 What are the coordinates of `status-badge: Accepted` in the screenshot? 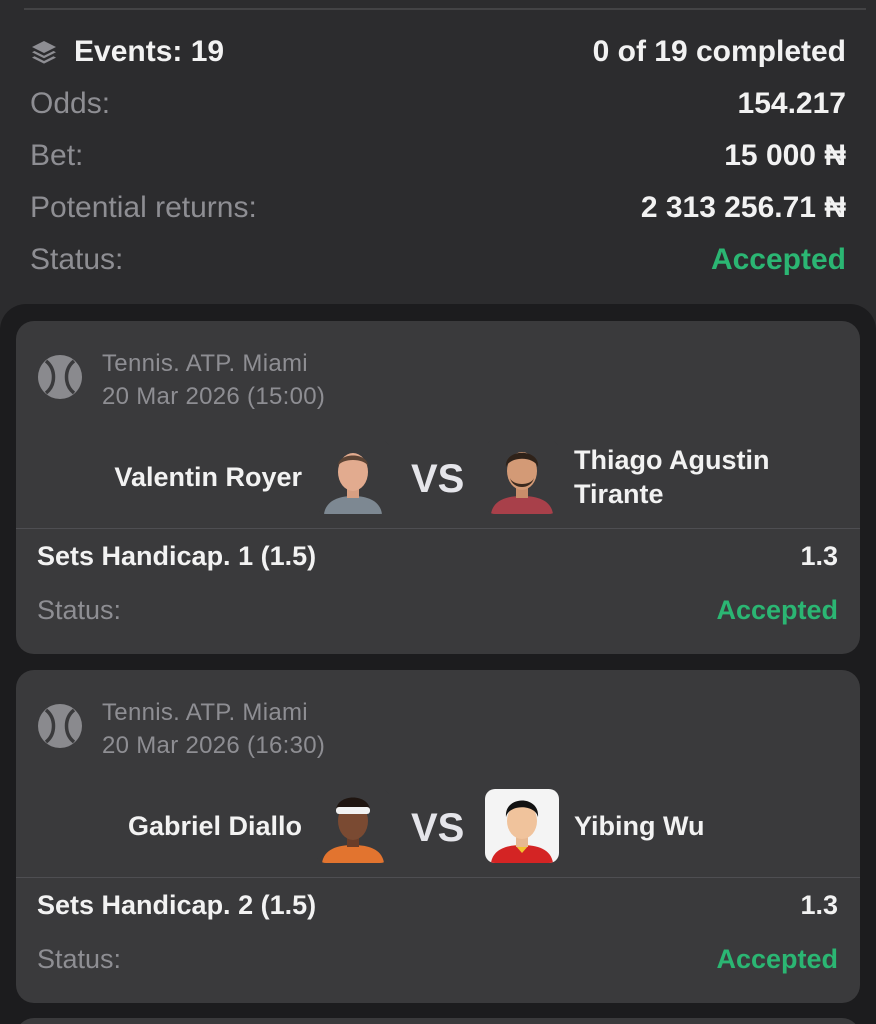 It's located at (778, 259).